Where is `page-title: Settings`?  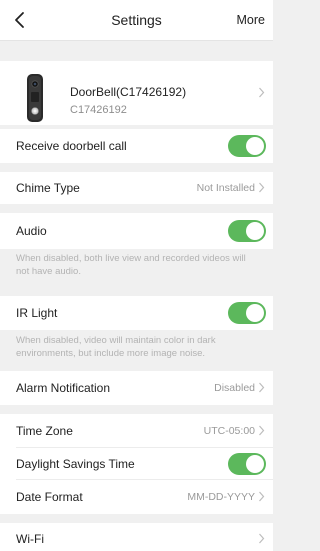 page-title: Settings is located at coordinates (136, 20).